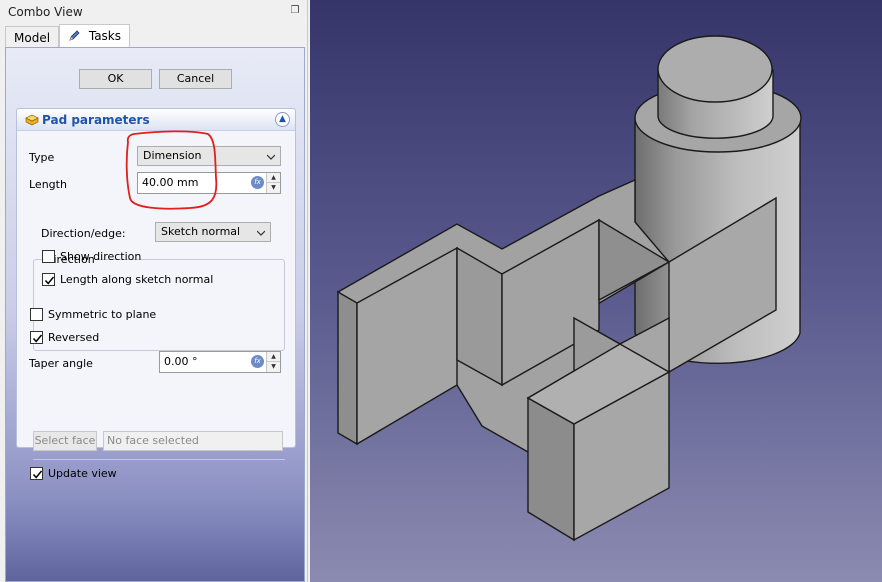 Image resolution: width=882 pixels, height=582 pixels. What do you see at coordinates (347, 368) in the screenshot?
I see `left-block-edge` at bounding box center [347, 368].